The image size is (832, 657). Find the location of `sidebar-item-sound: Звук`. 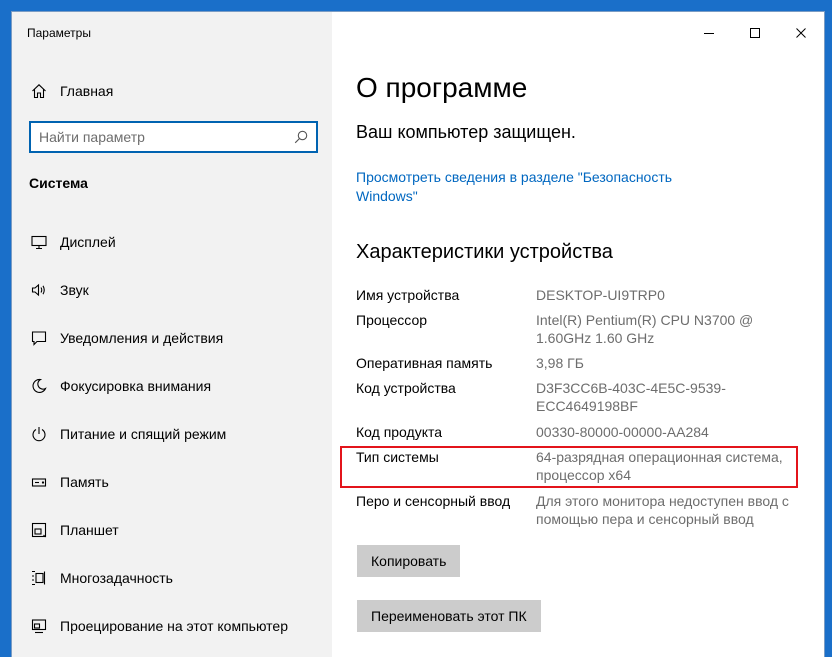

sidebar-item-sound: Звук is located at coordinates (172, 290).